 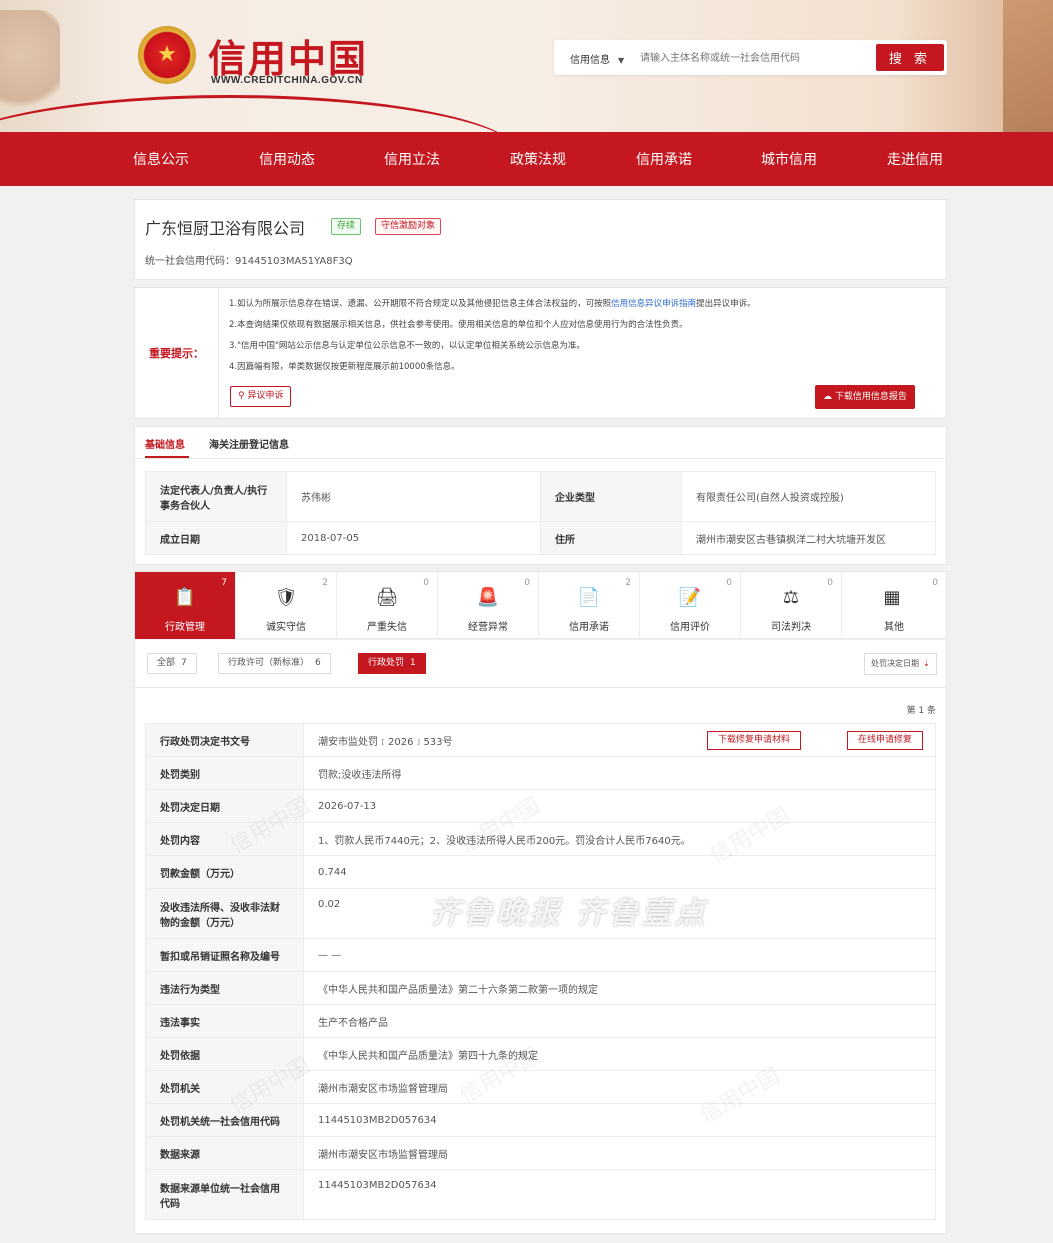 What do you see at coordinates (167, 55) in the screenshot?
I see `national-emblem-icon: ★` at bounding box center [167, 55].